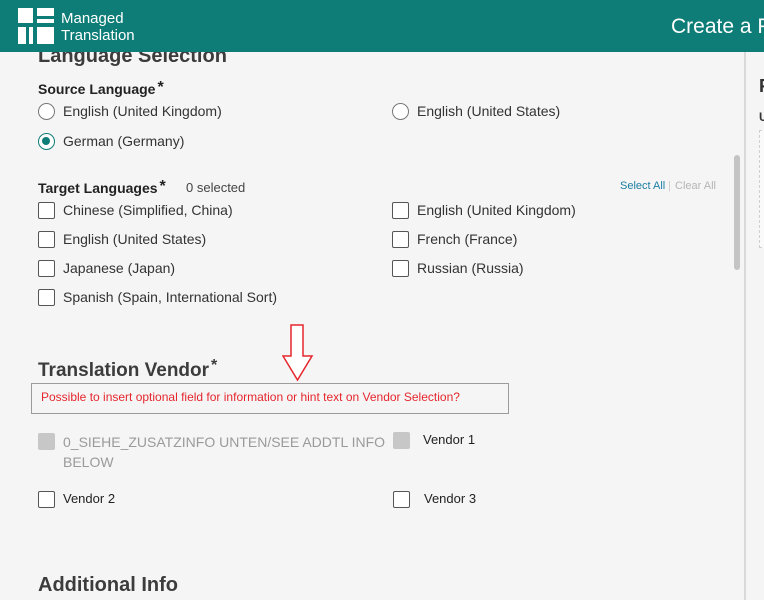 This screenshot has width=764, height=600. Describe the element at coordinates (97, 89) in the screenshot. I see `source-language-label-text: Source Language` at that location.